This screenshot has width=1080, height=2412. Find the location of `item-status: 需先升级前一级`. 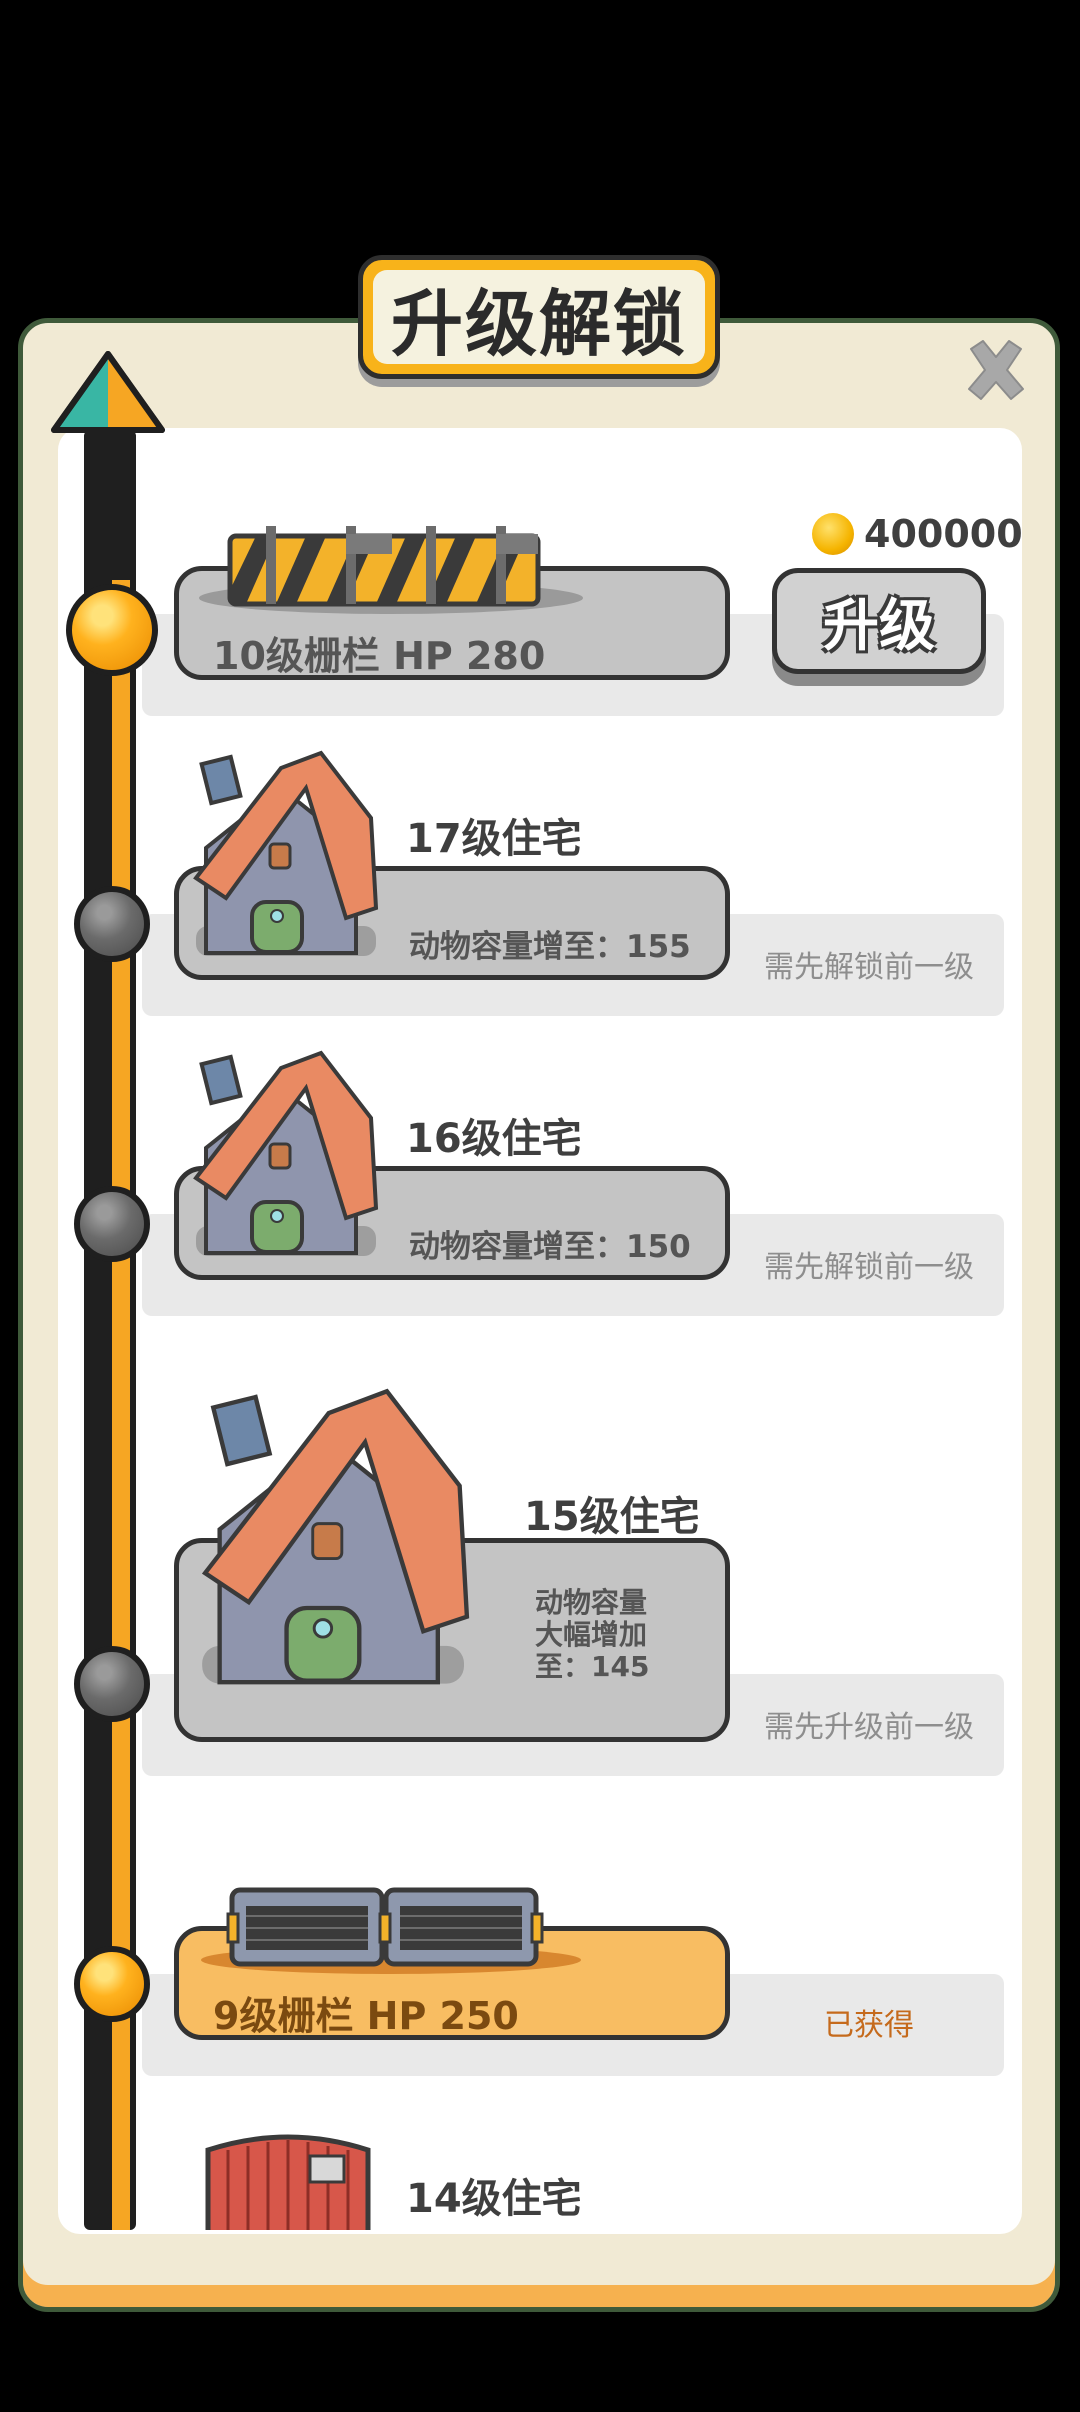

item-status: 需先升级前一级 is located at coordinates (869, 1727).